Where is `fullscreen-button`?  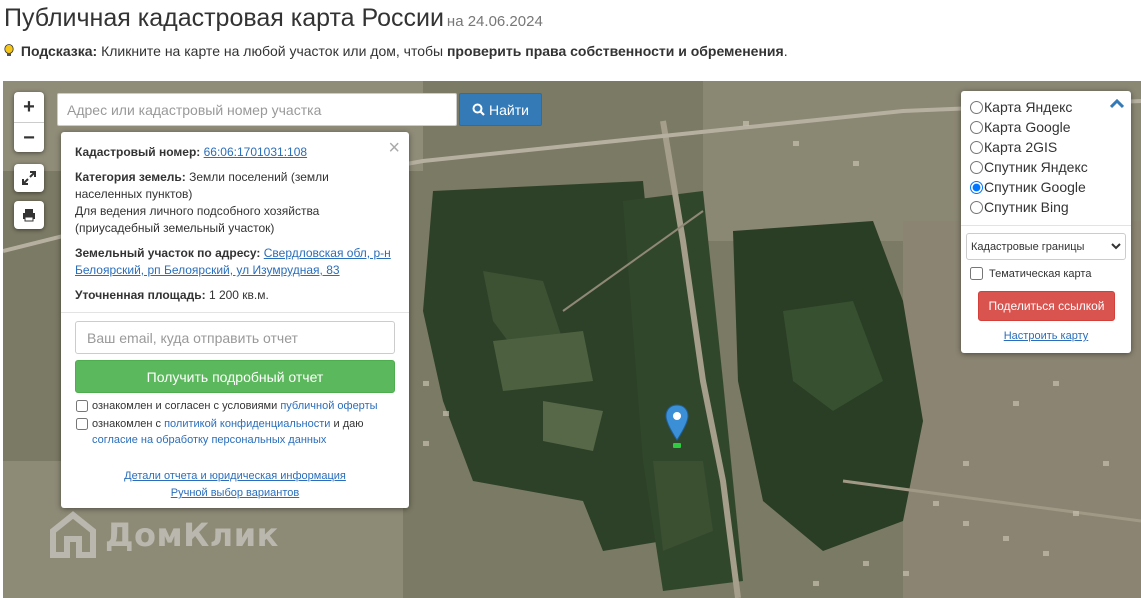
fullscreen-button is located at coordinates (29, 178).